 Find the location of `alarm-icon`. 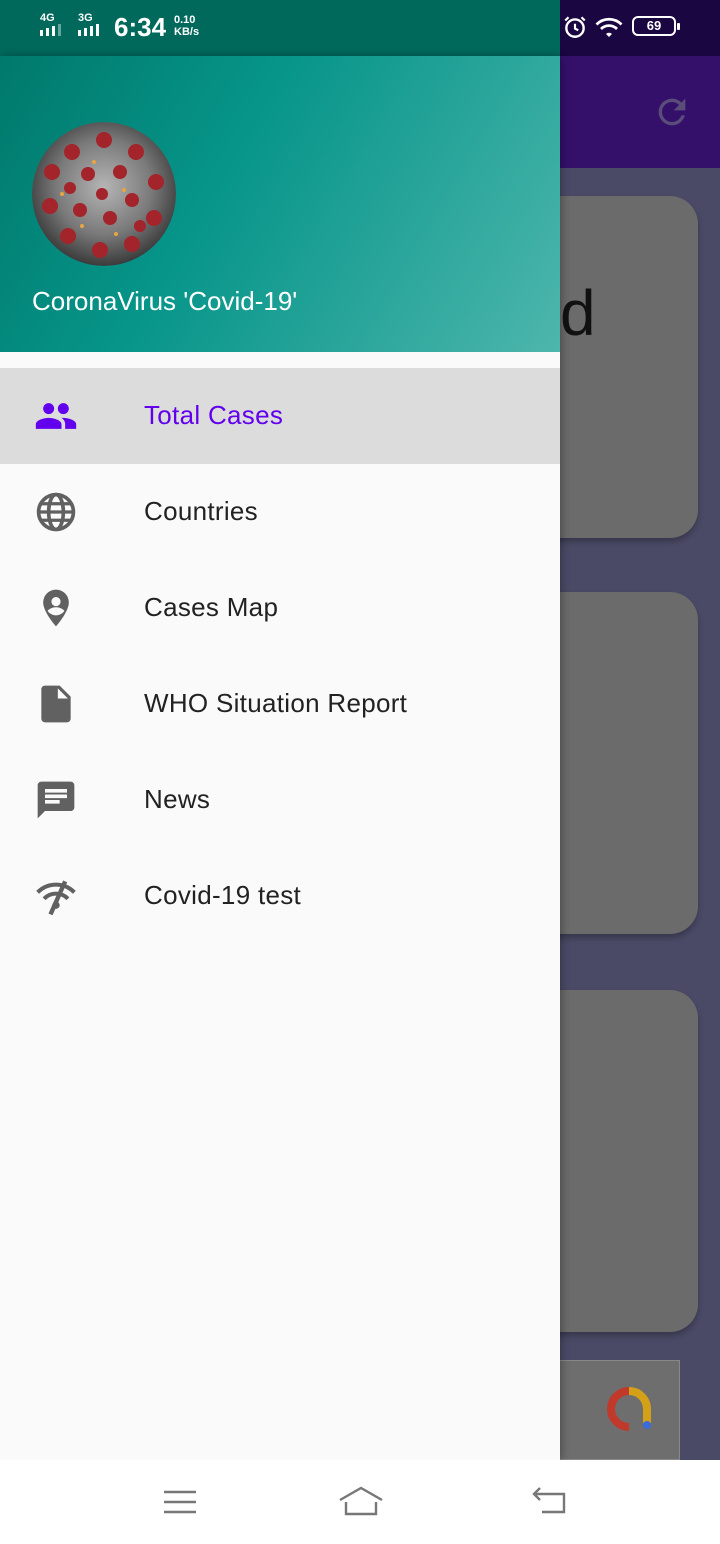

alarm-icon is located at coordinates (575, 27).